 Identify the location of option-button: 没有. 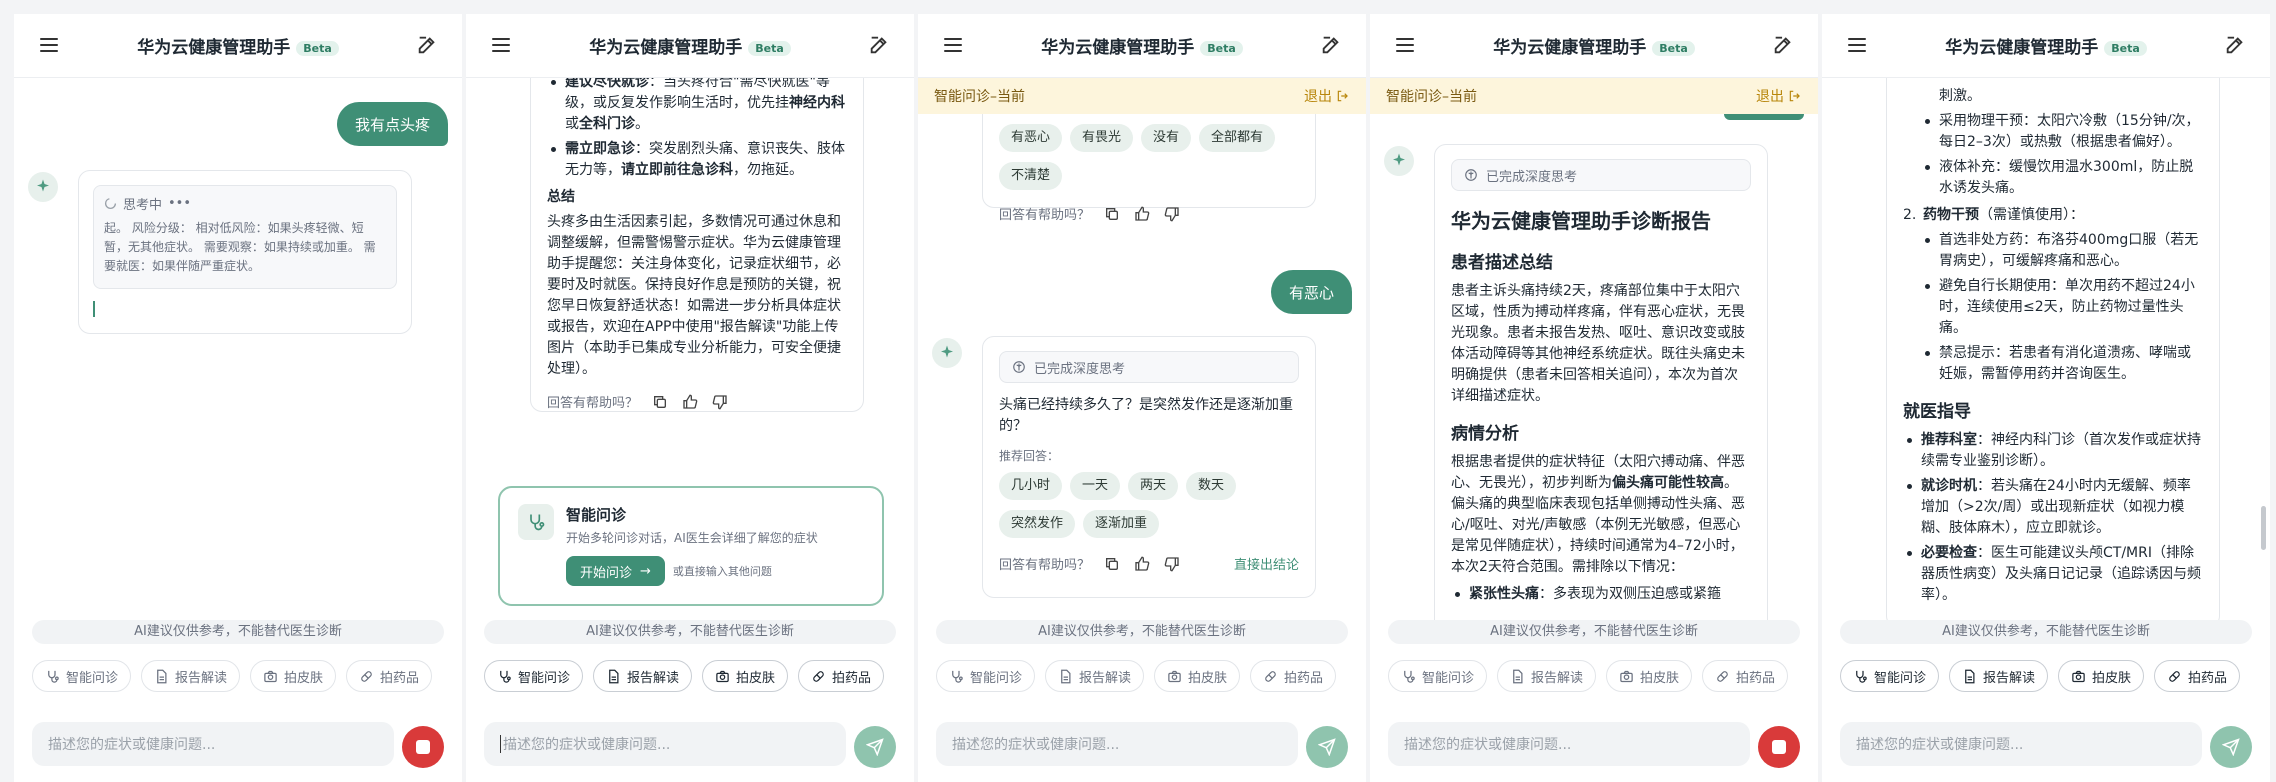
(1166, 138).